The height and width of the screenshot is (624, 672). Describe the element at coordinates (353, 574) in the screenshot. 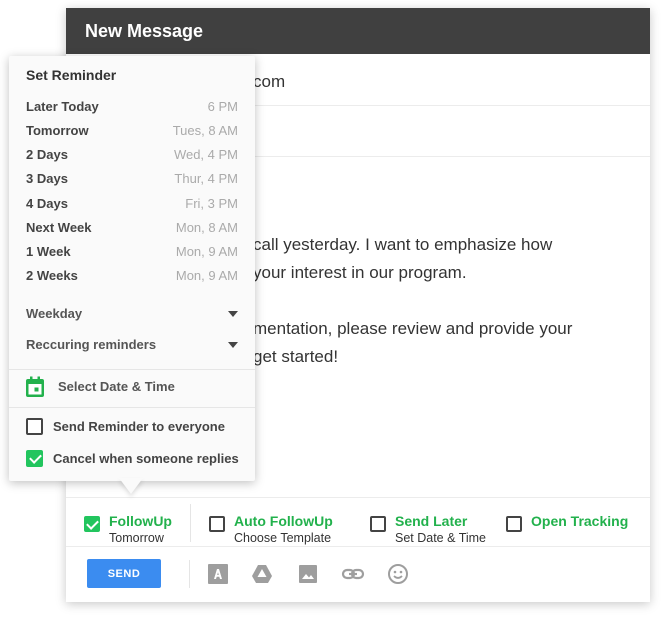

I see `link-icon` at that location.